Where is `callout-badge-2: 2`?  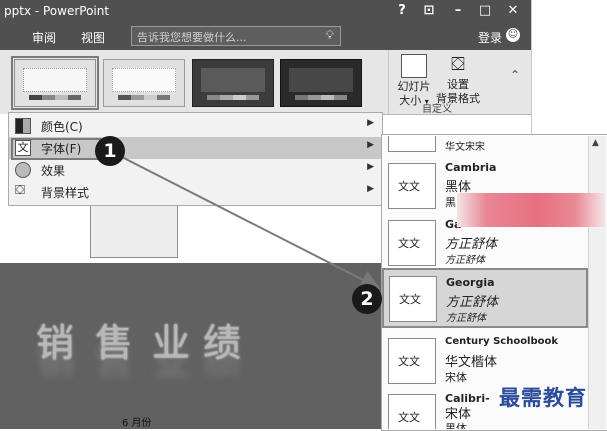
callout-badge-2: 2 is located at coordinates (367, 299).